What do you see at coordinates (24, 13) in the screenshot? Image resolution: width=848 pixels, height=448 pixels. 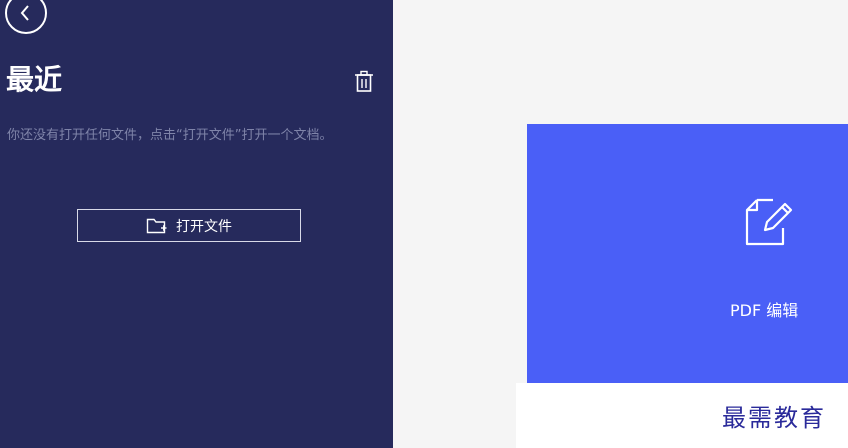 I see `chevron-left-icon` at bounding box center [24, 13].